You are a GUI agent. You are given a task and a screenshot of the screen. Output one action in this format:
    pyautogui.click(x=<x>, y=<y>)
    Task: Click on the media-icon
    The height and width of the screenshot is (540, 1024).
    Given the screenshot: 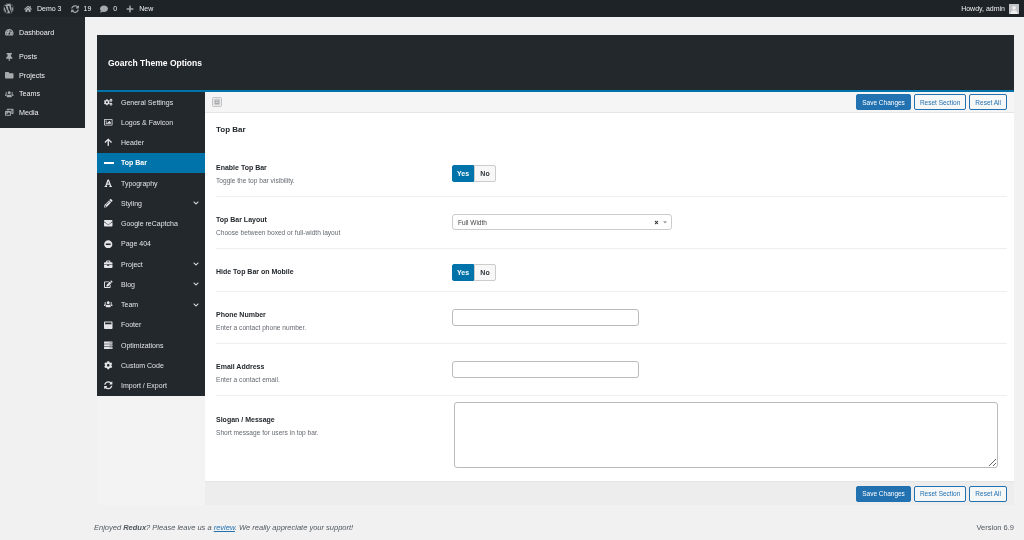 What is the action you would take?
    pyautogui.click(x=9, y=112)
    